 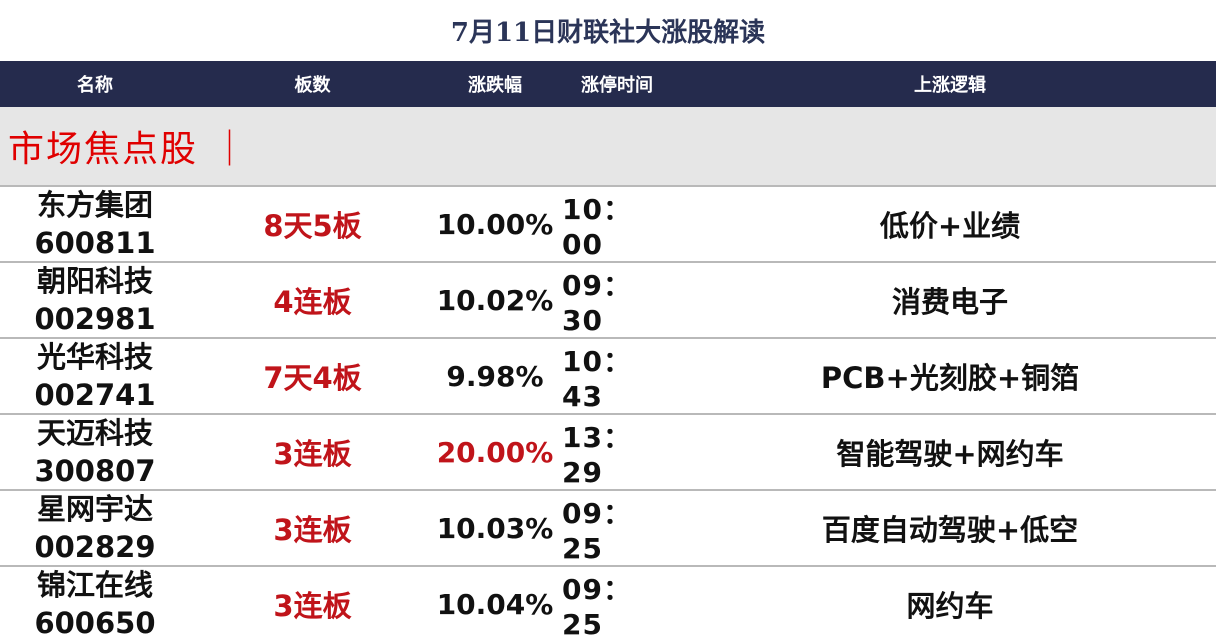 What do you see at coordinates (950, 378) in the screenshot?
I see `logic-value: PCB+光刻胶+铜箔` at bounding box center [950, 378].